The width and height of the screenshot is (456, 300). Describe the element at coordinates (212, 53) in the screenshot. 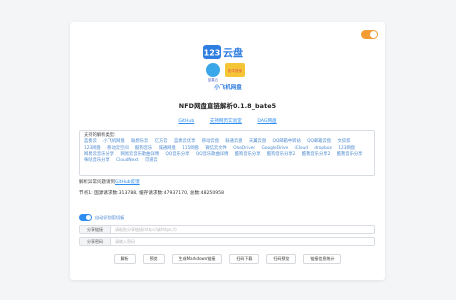

I see `logo-badge: 123` at that location.